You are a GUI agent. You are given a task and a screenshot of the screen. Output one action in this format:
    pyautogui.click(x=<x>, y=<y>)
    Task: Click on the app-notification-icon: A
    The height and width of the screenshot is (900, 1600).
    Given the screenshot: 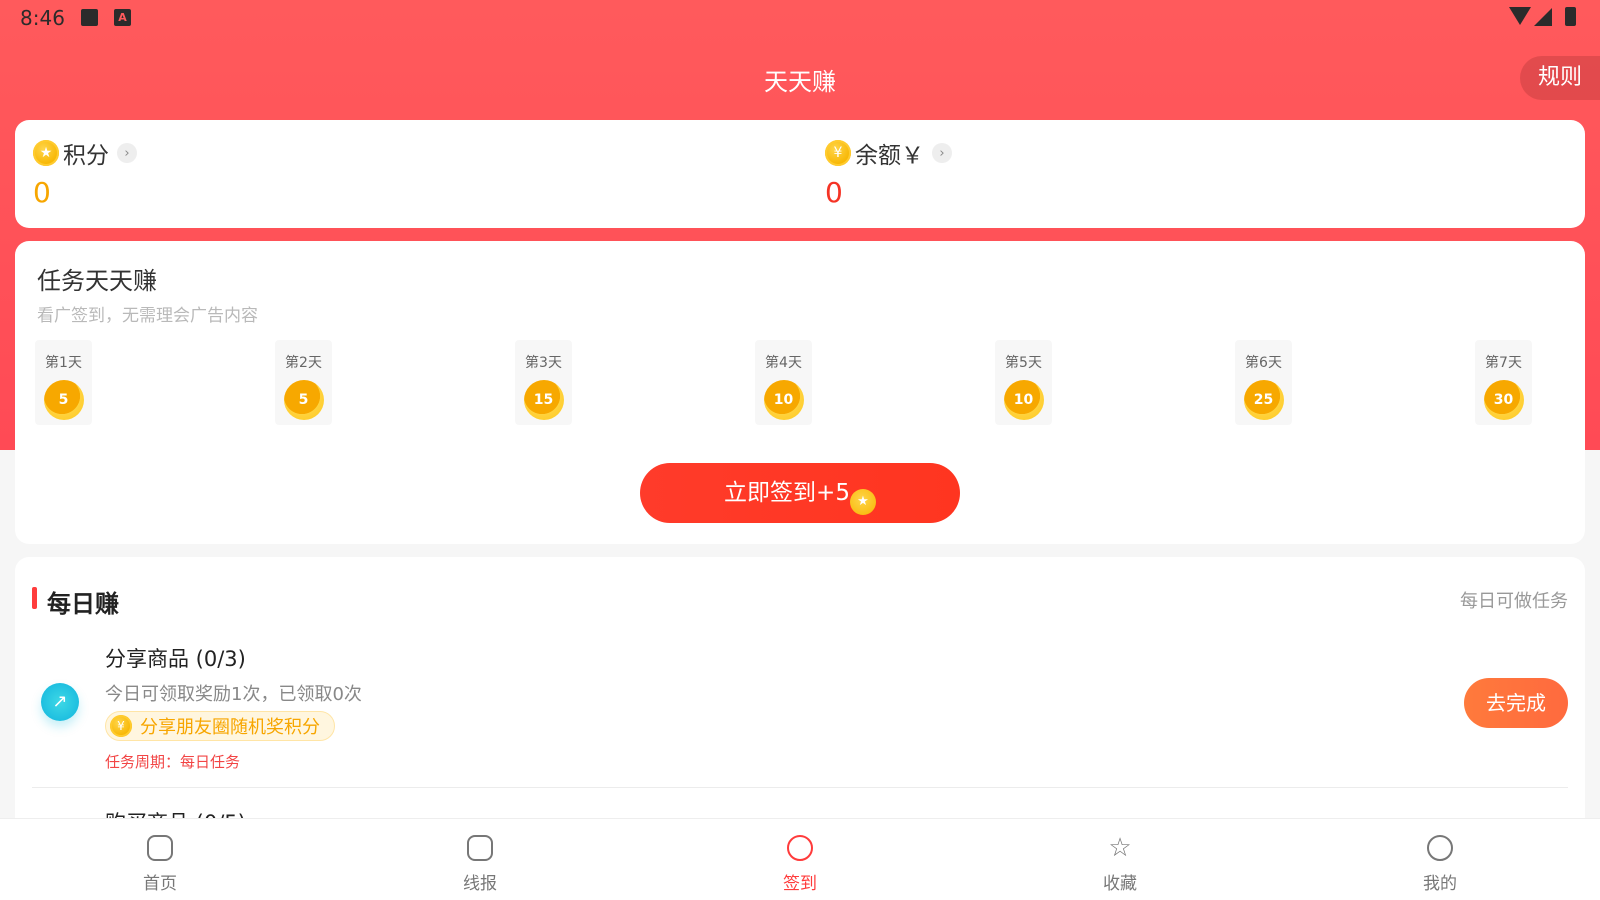 What is the action you would take?
    pyautogui.click(x=122, y=17)
    